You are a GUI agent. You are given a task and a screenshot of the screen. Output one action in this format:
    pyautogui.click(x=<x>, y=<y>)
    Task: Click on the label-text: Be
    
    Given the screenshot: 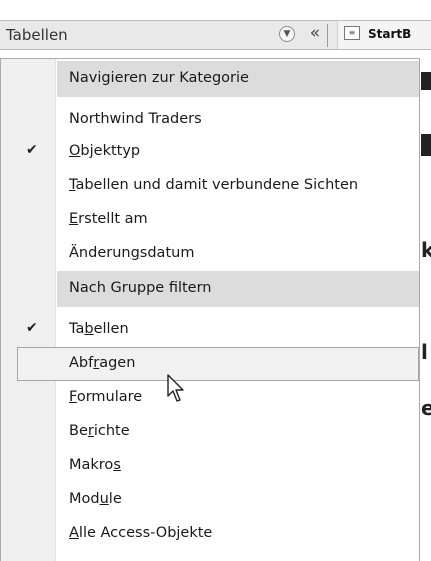 What is the action you would take?
    pyautogui.click(x=78, y=431)
    